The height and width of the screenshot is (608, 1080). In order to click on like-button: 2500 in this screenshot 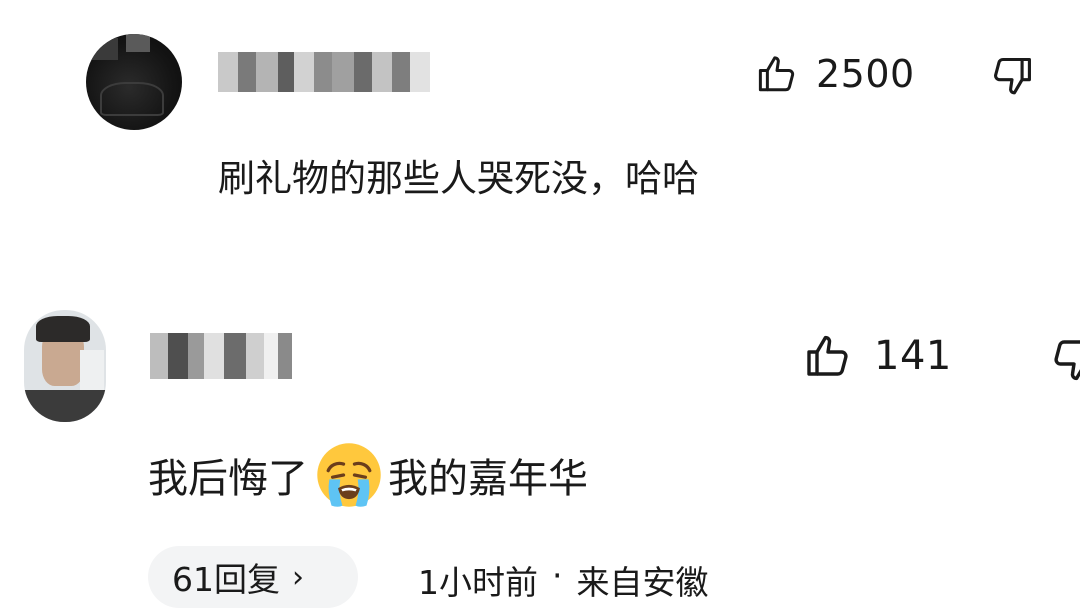, I will do `click(835, 74)`.